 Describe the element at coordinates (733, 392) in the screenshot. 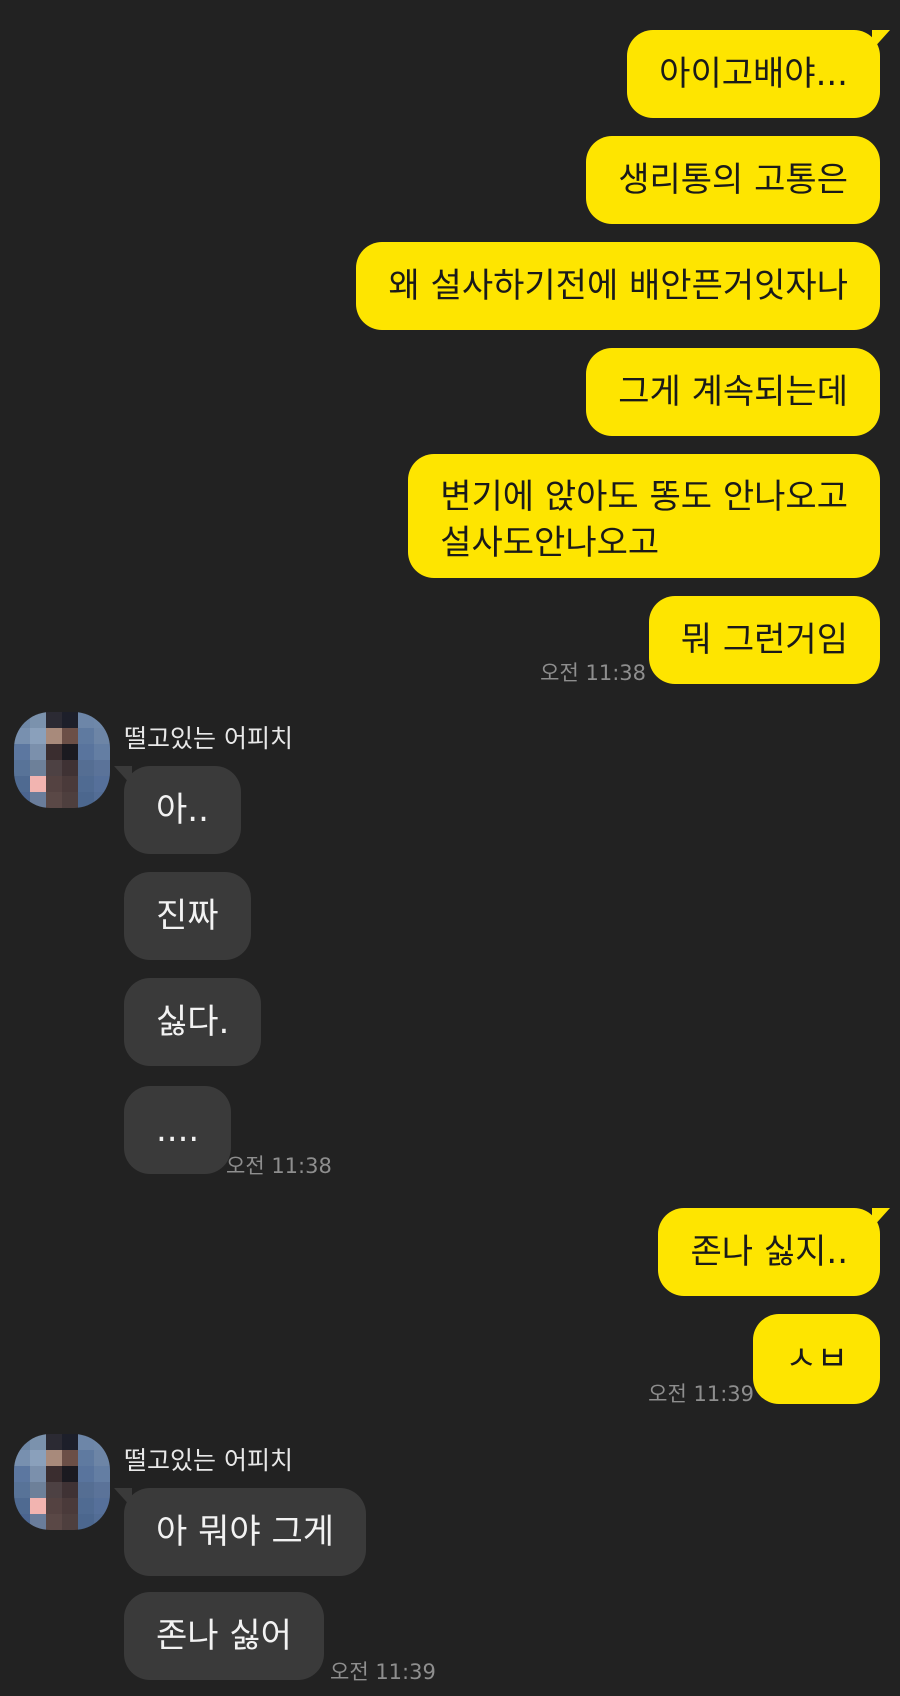

I see `my-message-bubble: 그게 계속되는데` at that location.